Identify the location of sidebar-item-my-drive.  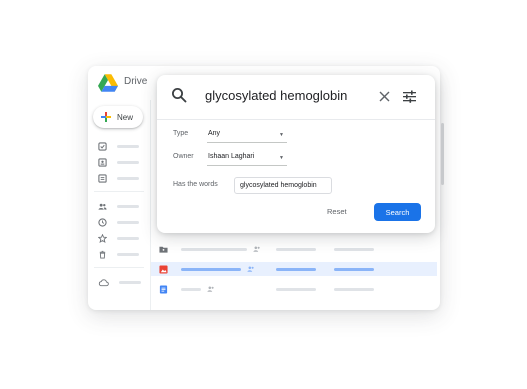
(120, 162).